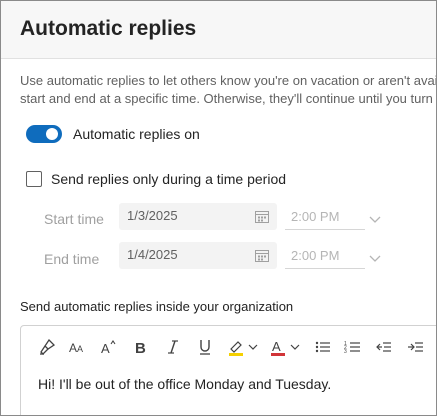 This screenshot has height=416, width=437. I want to click on start-time-label: Start time, so click(74, 219).